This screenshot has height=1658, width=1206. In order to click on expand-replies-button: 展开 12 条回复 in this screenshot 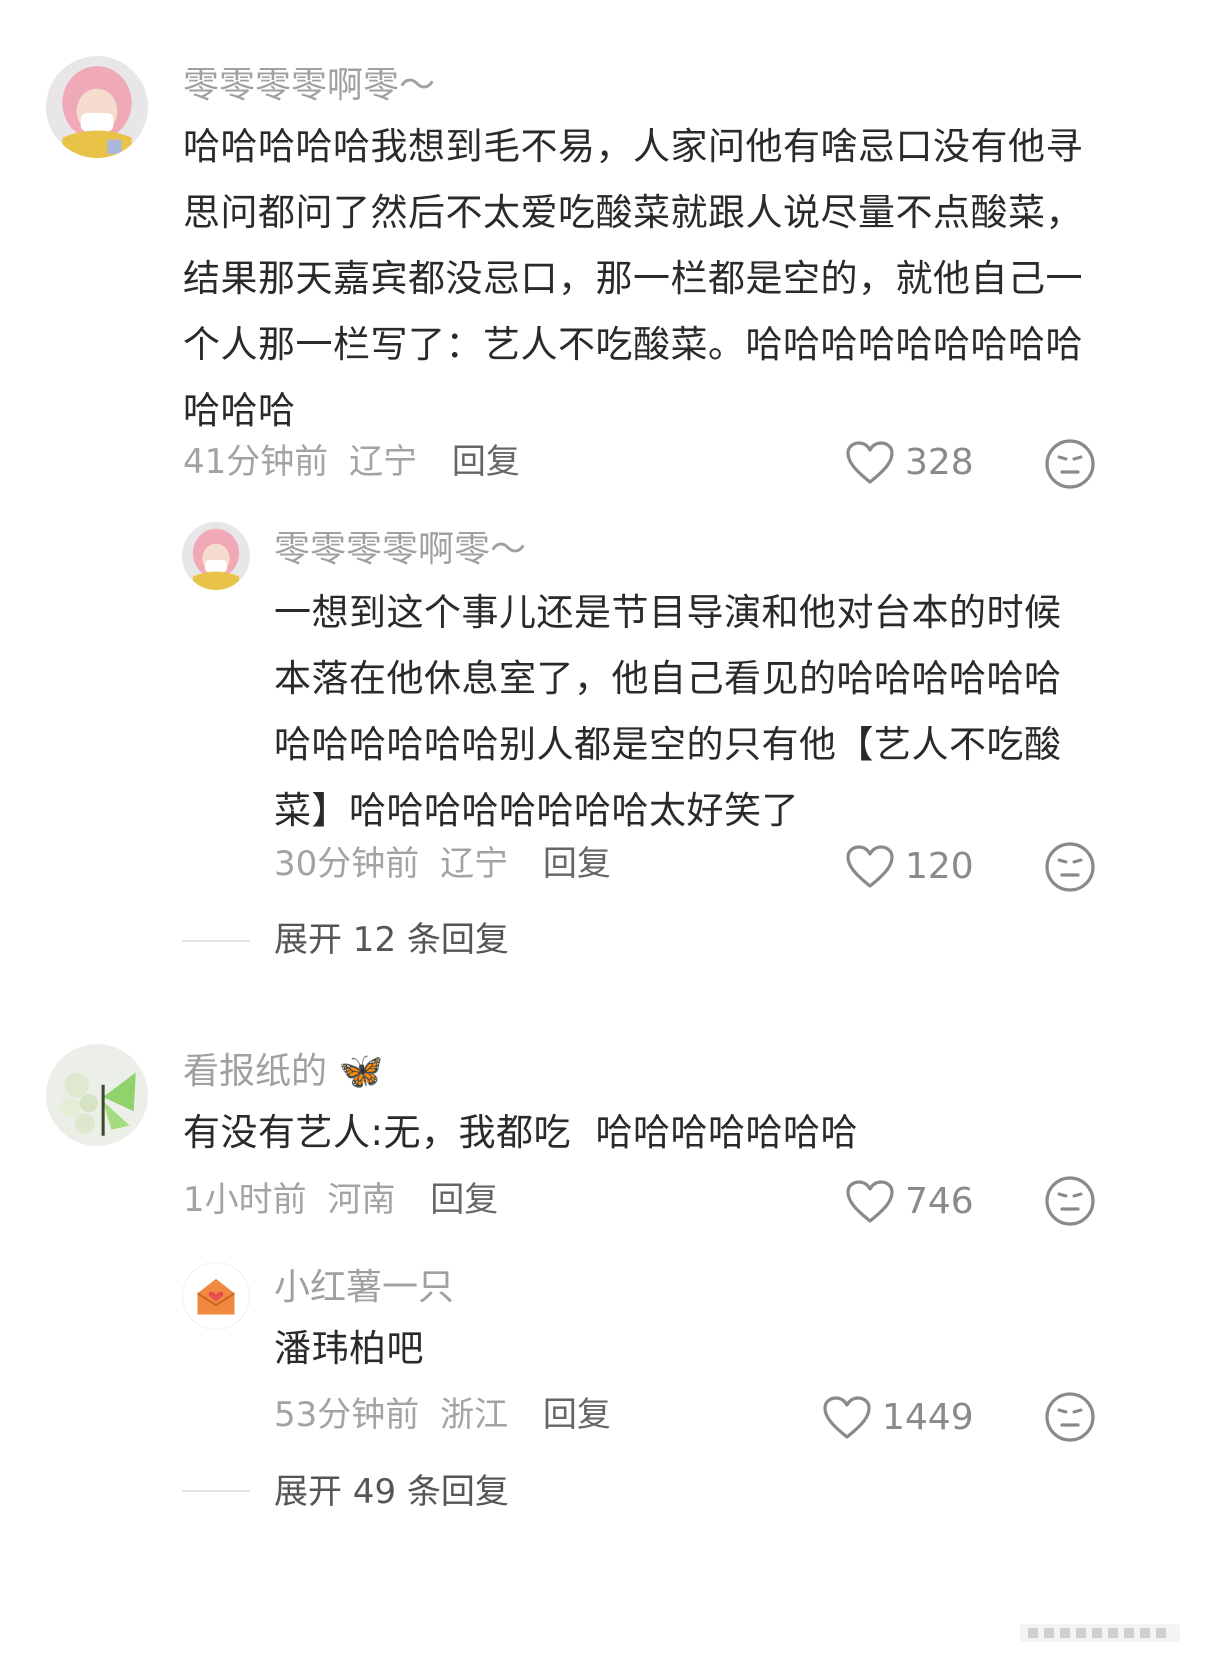, I will do `click(391, 940)`.